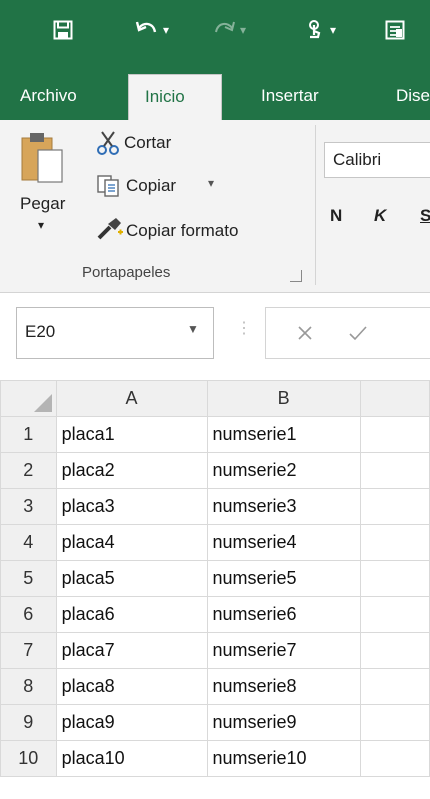  What do you see at coordinates (357, 159) in the screenshot?
I see `font-name-value: Calibri` at bounding box center [357, 159].